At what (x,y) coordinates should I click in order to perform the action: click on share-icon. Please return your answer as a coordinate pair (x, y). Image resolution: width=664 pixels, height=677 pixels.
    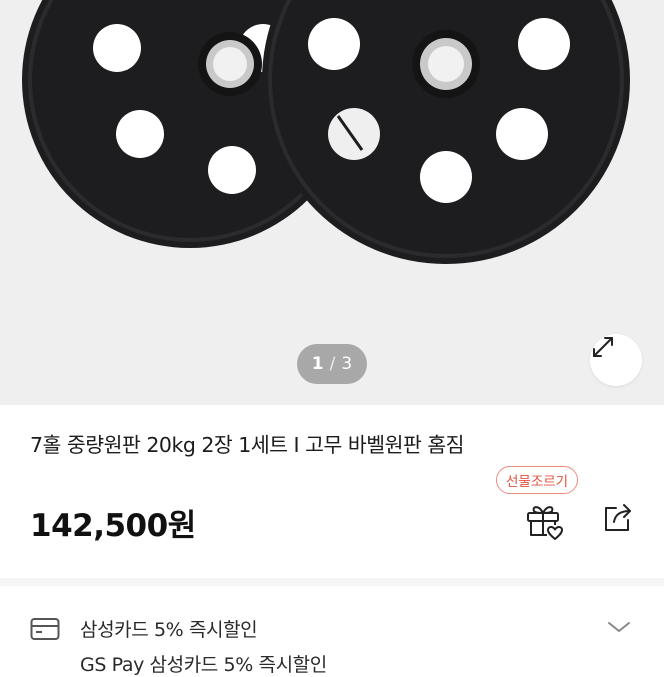
    Looking at the image, I should click on (618, 518).